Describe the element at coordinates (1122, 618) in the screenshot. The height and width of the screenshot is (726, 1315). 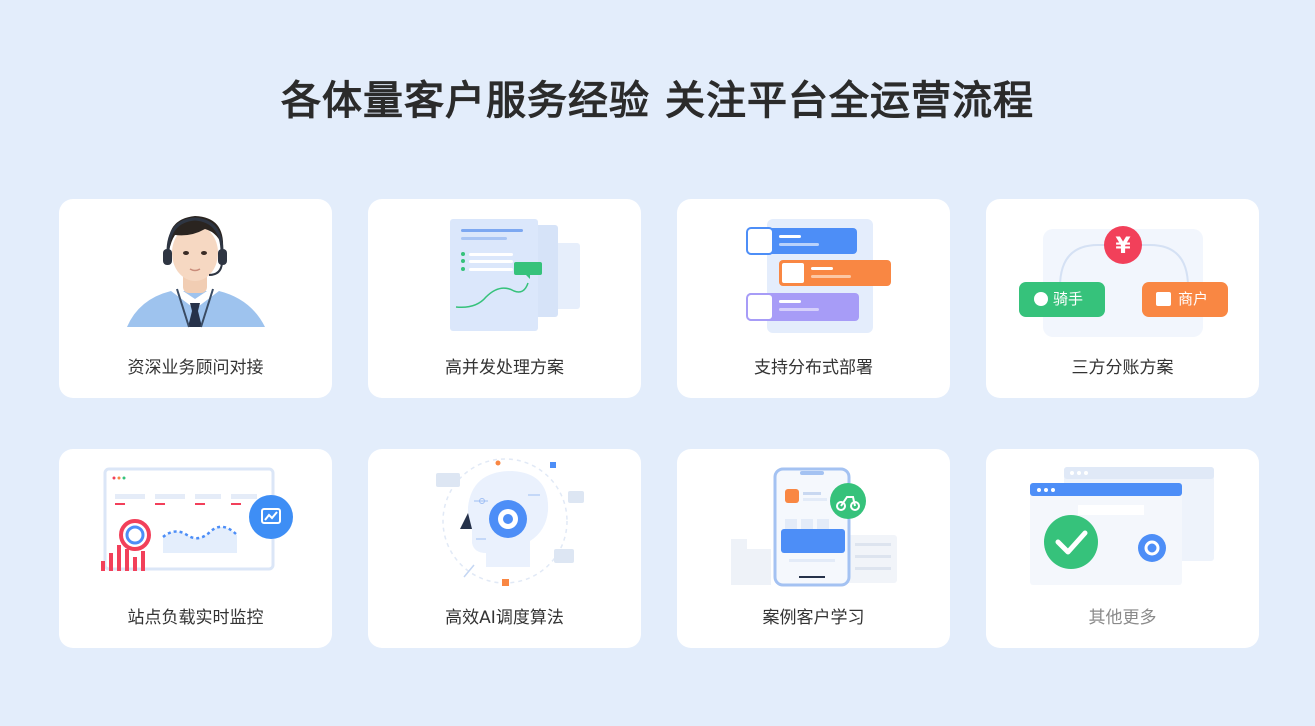
I see `card-label: 其他更多` at that location.